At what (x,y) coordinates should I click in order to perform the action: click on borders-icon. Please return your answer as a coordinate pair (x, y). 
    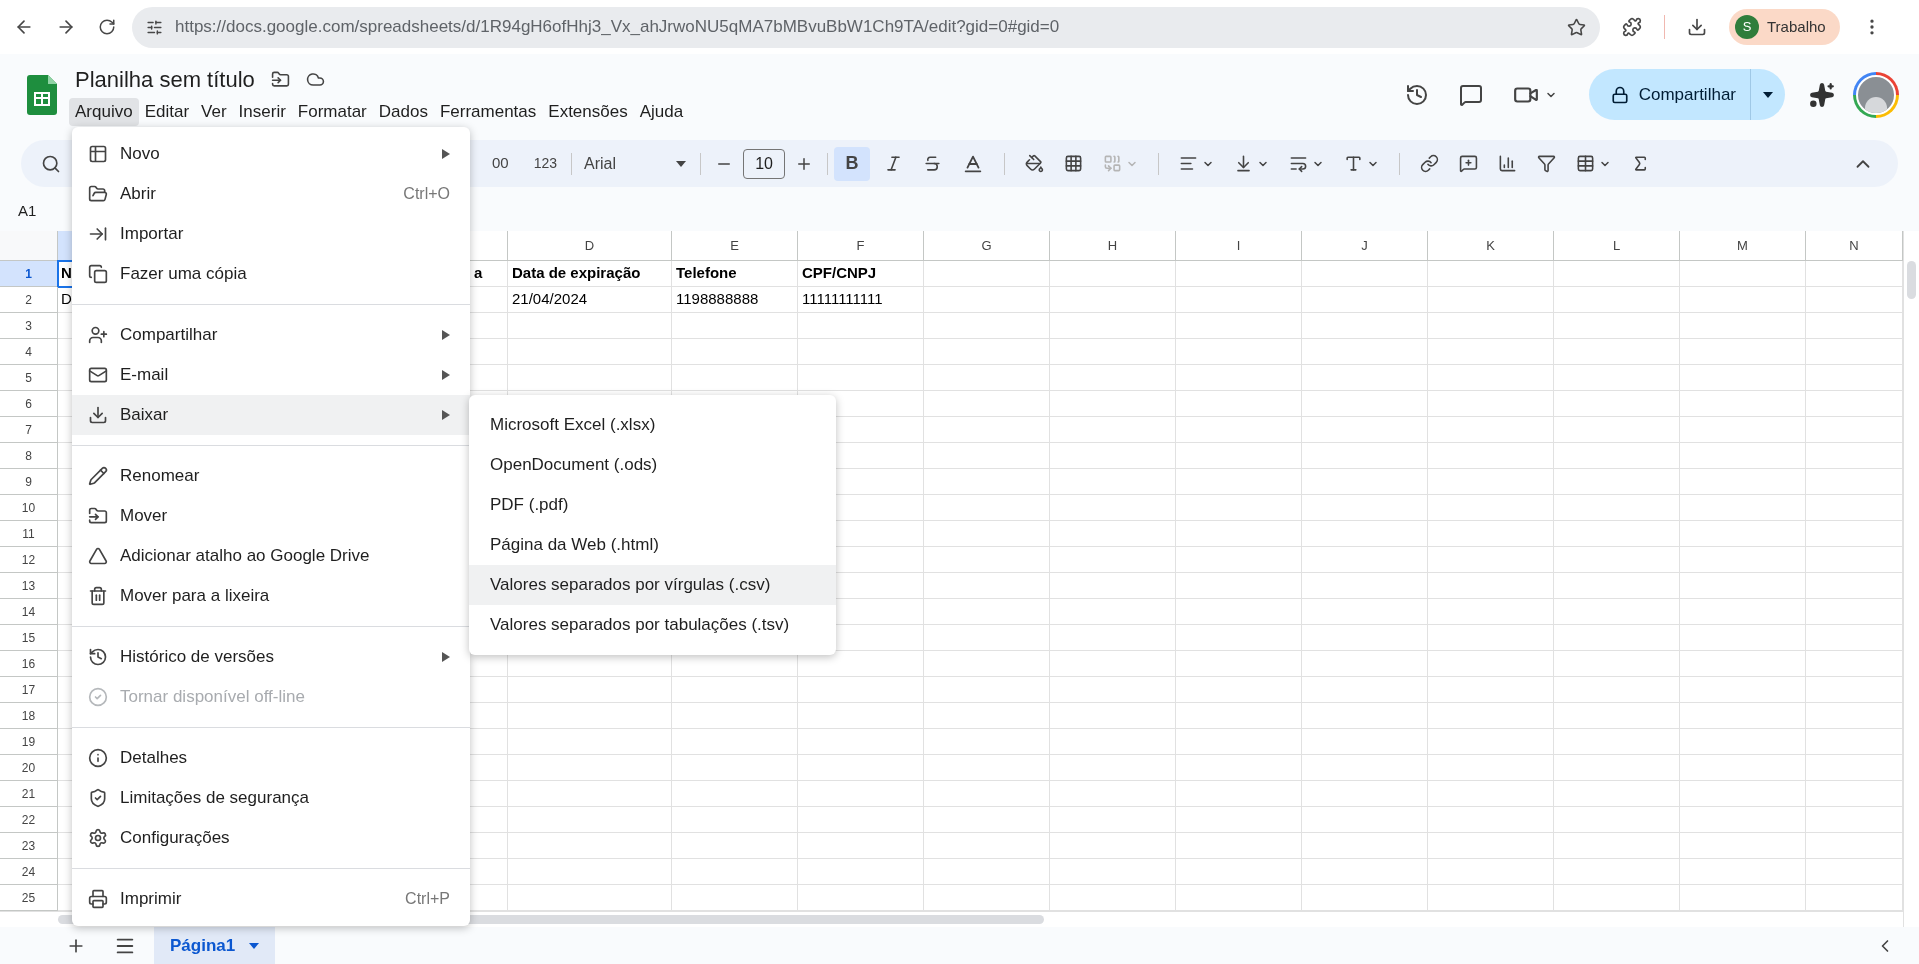
    Looking at the image, I should click on (1074, 163).